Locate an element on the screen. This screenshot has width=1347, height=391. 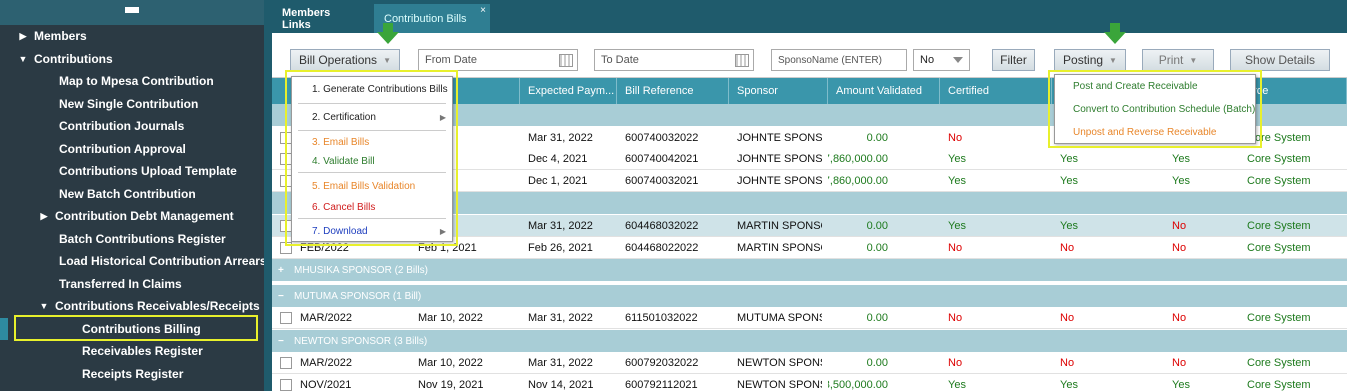
select-value: No is located at coordinates (927, 60).